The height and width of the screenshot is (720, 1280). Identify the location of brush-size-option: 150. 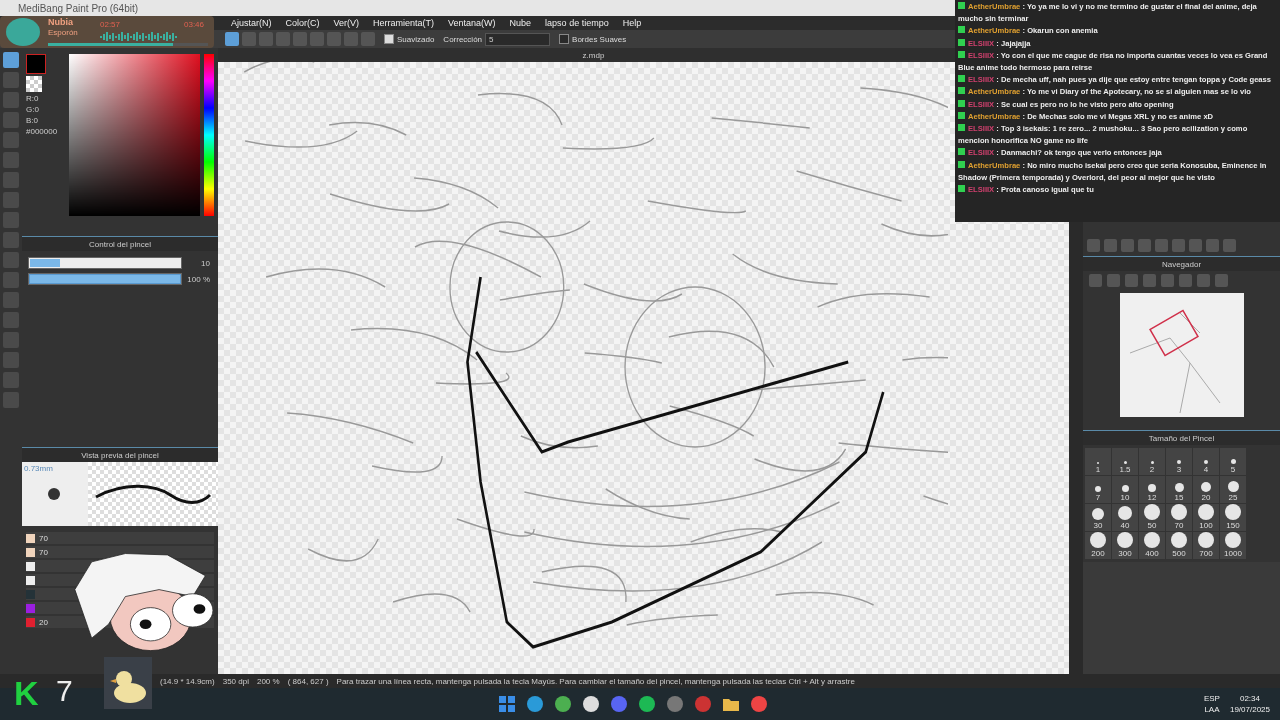
(1233, 517).